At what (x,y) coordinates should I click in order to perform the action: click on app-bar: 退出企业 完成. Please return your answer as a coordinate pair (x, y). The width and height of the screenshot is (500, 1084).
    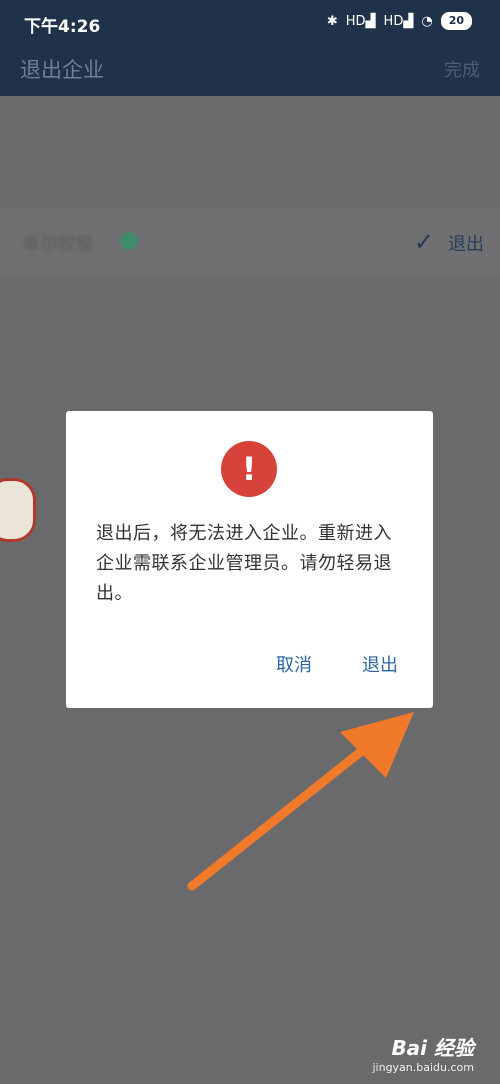
    Looking at the image, I should click on (250, 70).